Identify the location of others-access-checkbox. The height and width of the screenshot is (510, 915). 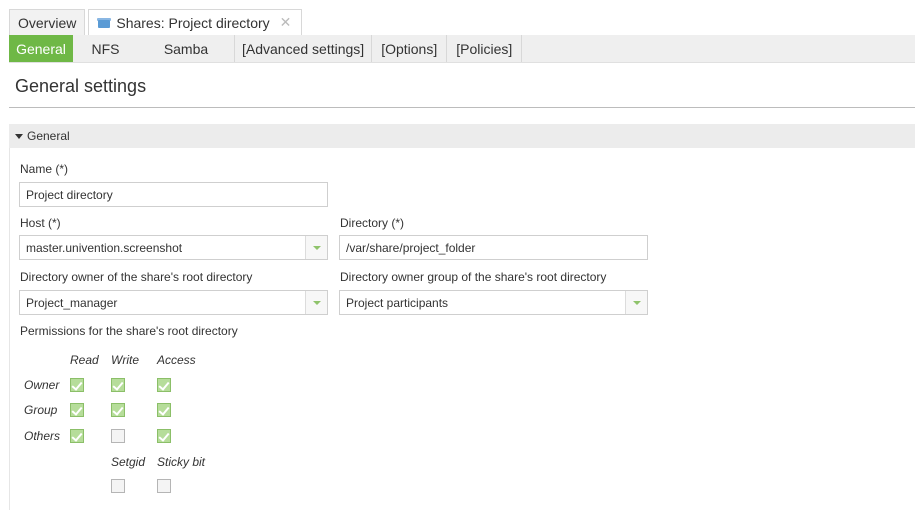
(164, 436).